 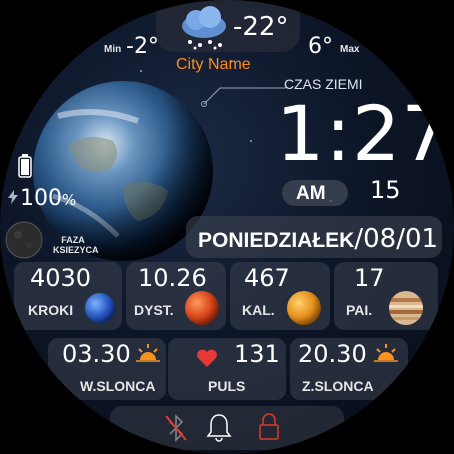 I want to click on floors-label: PAI., so click(x=359, y=310).